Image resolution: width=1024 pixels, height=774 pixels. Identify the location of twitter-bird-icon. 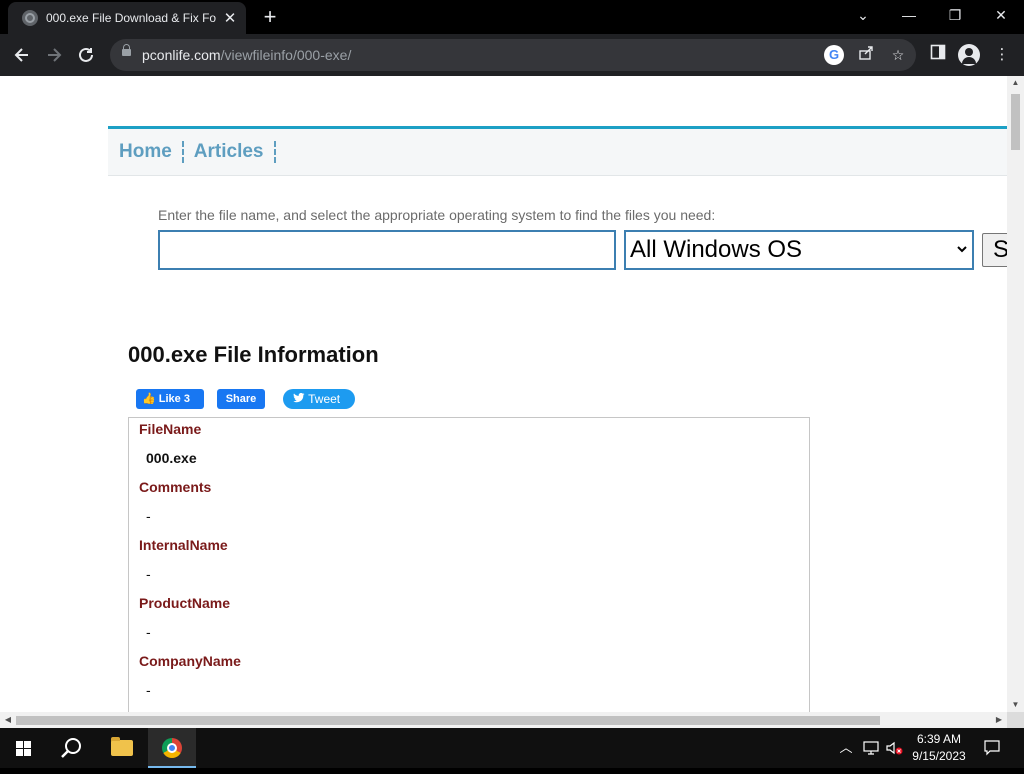
(300, 399).